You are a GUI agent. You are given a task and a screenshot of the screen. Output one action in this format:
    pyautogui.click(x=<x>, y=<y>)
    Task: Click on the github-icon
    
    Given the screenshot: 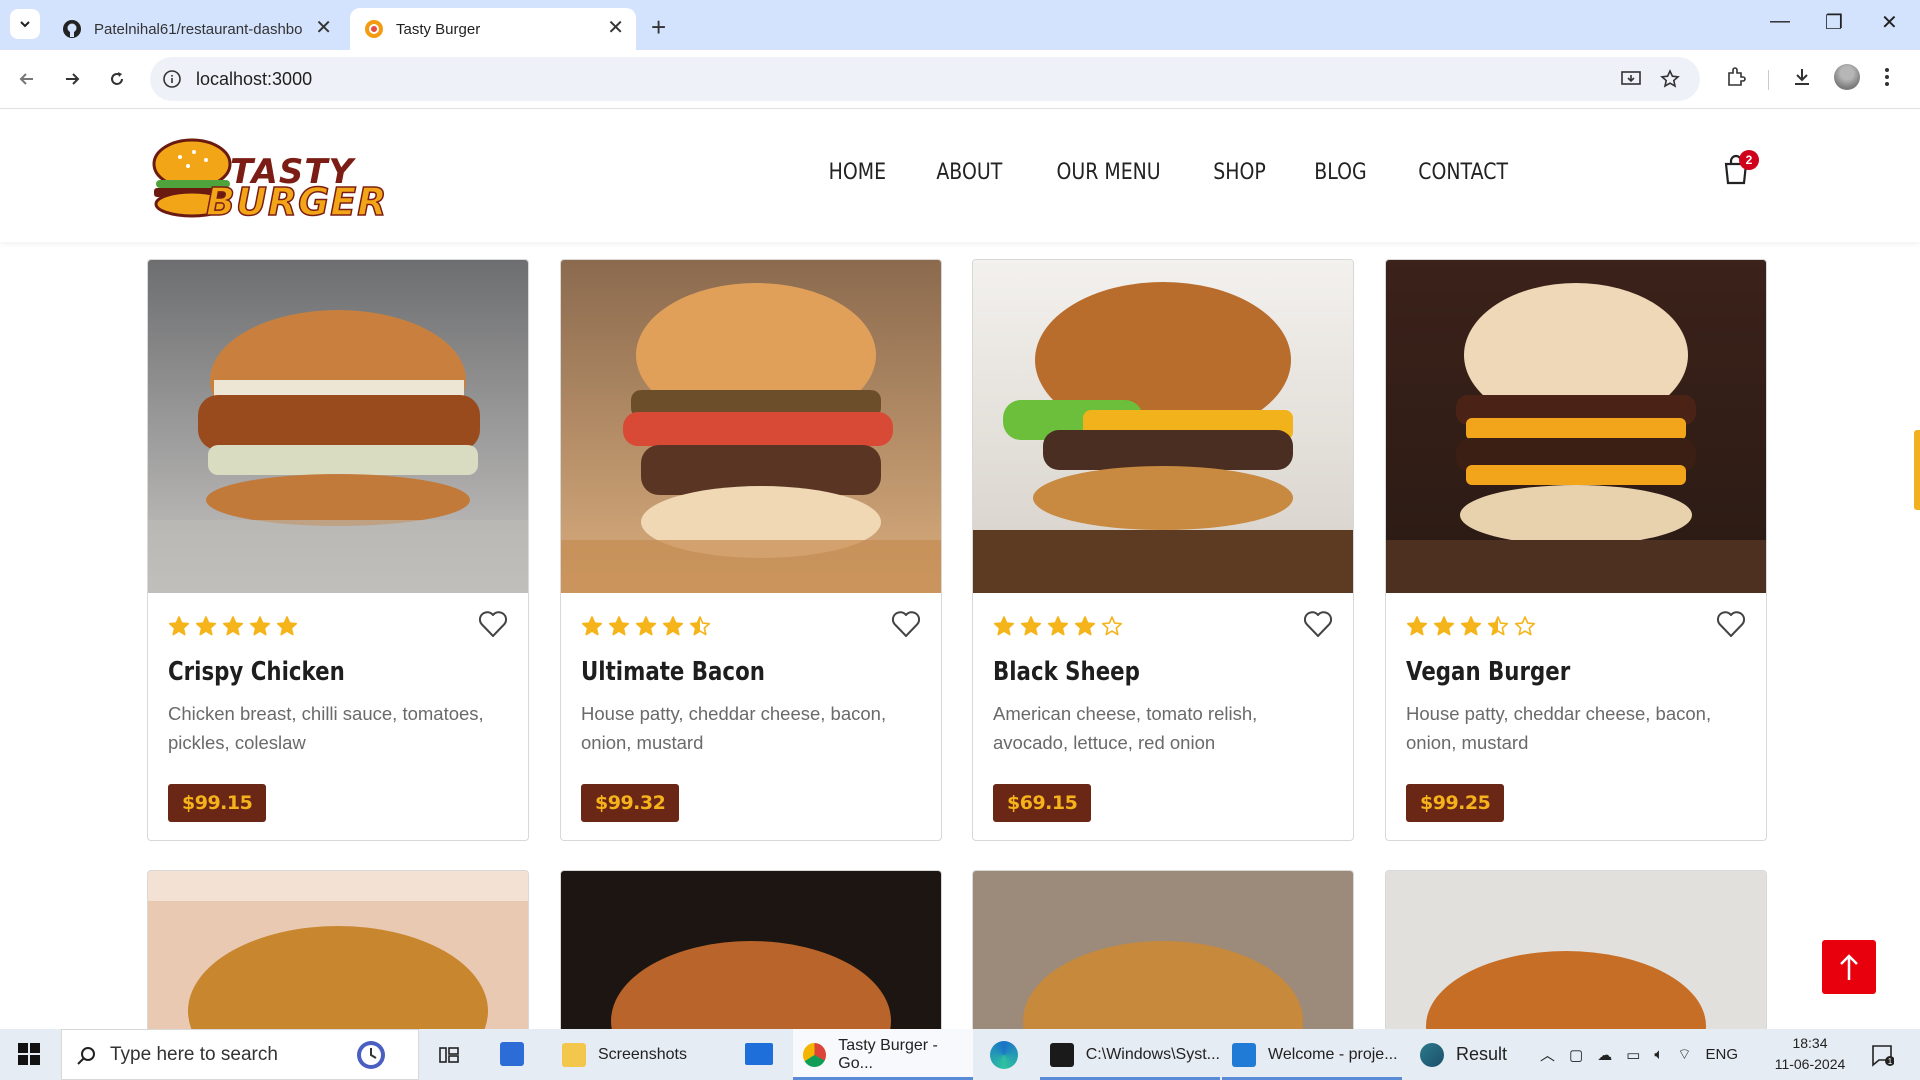 What is the action you would take?
    pyautogui.click(x=72, y=29)
    